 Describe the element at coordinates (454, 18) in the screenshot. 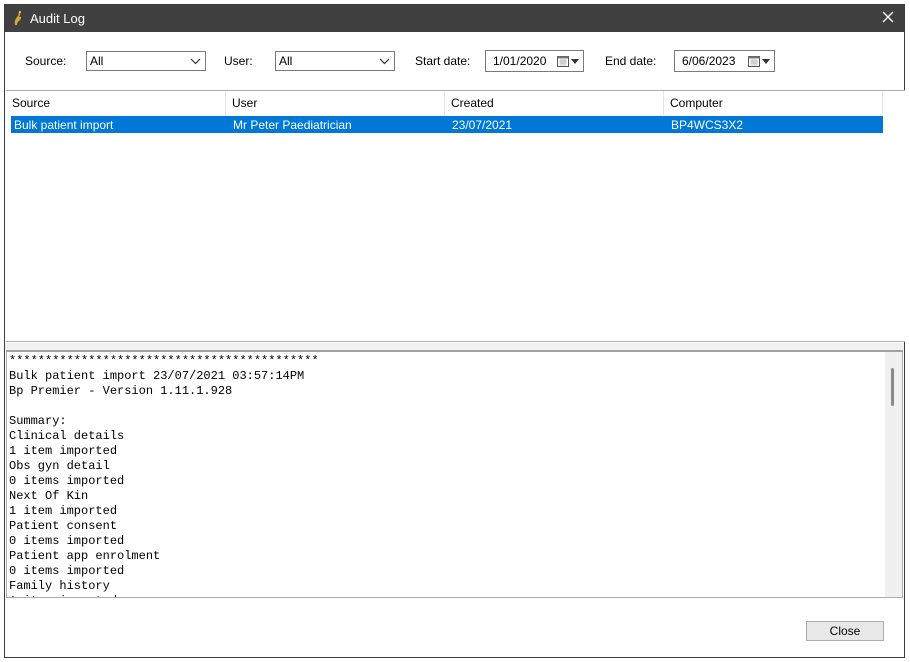

I see `title-bar: Audit Log` at that location.